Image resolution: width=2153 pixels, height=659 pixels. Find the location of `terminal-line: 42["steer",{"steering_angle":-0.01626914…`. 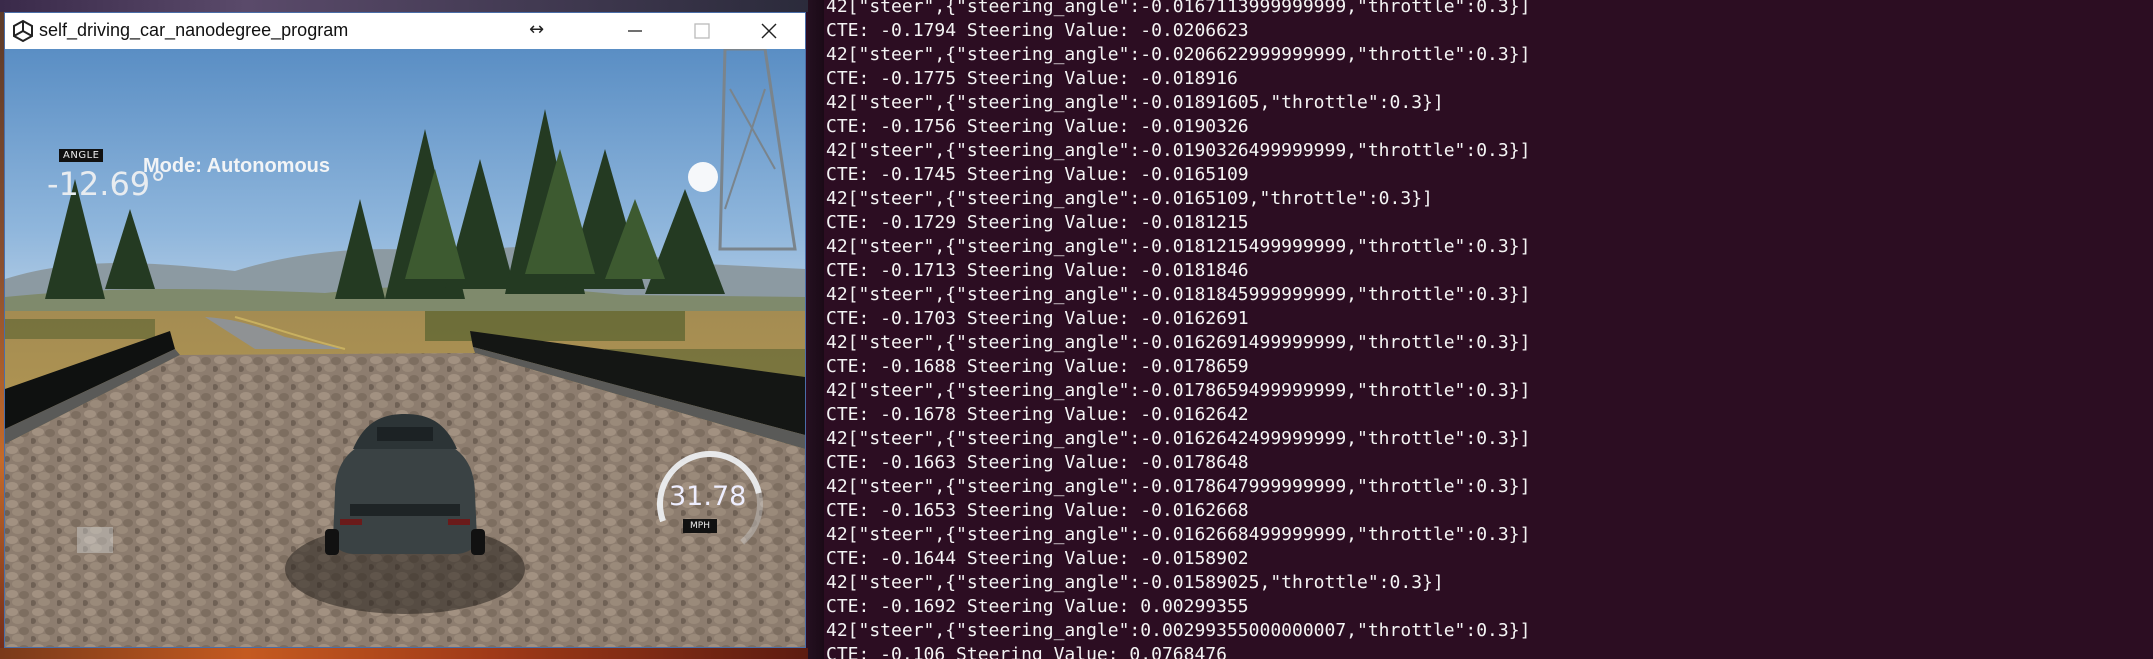

terminal-line: 42["steer",{"steering_angle":-0.01626914… is located at coordinates (1178, 342).